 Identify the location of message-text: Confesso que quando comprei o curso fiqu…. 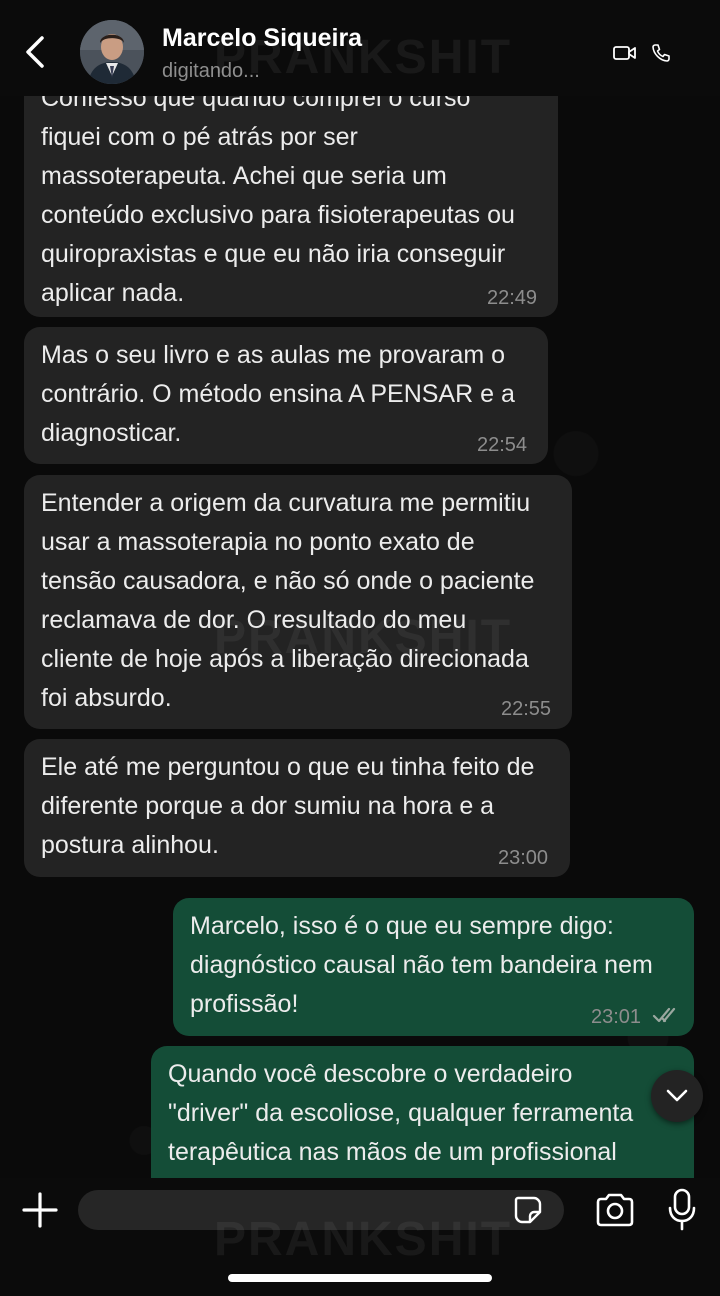
(278, 195).